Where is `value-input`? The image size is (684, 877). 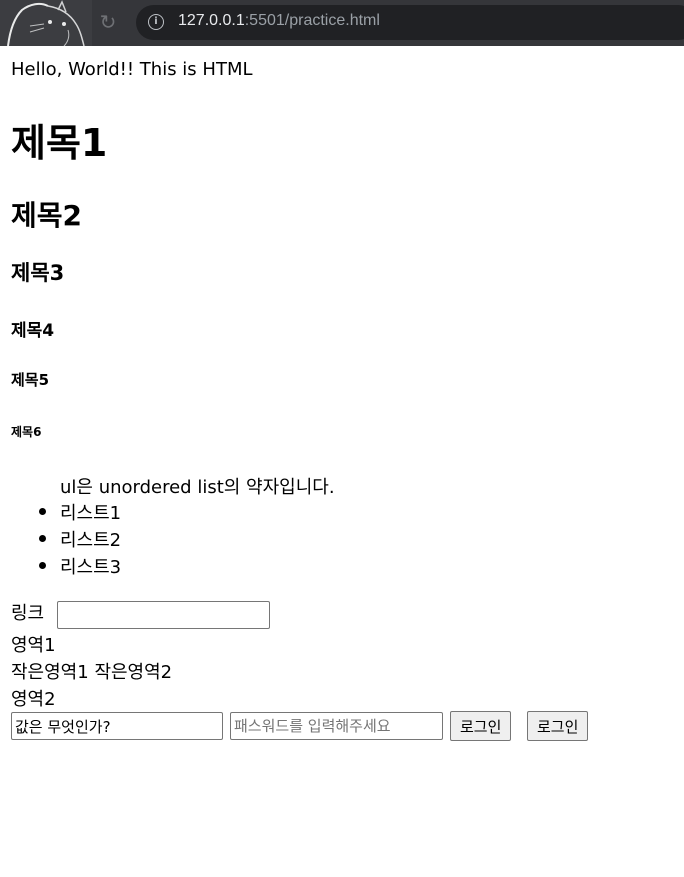 value-input is located at coordinates (117, 726).